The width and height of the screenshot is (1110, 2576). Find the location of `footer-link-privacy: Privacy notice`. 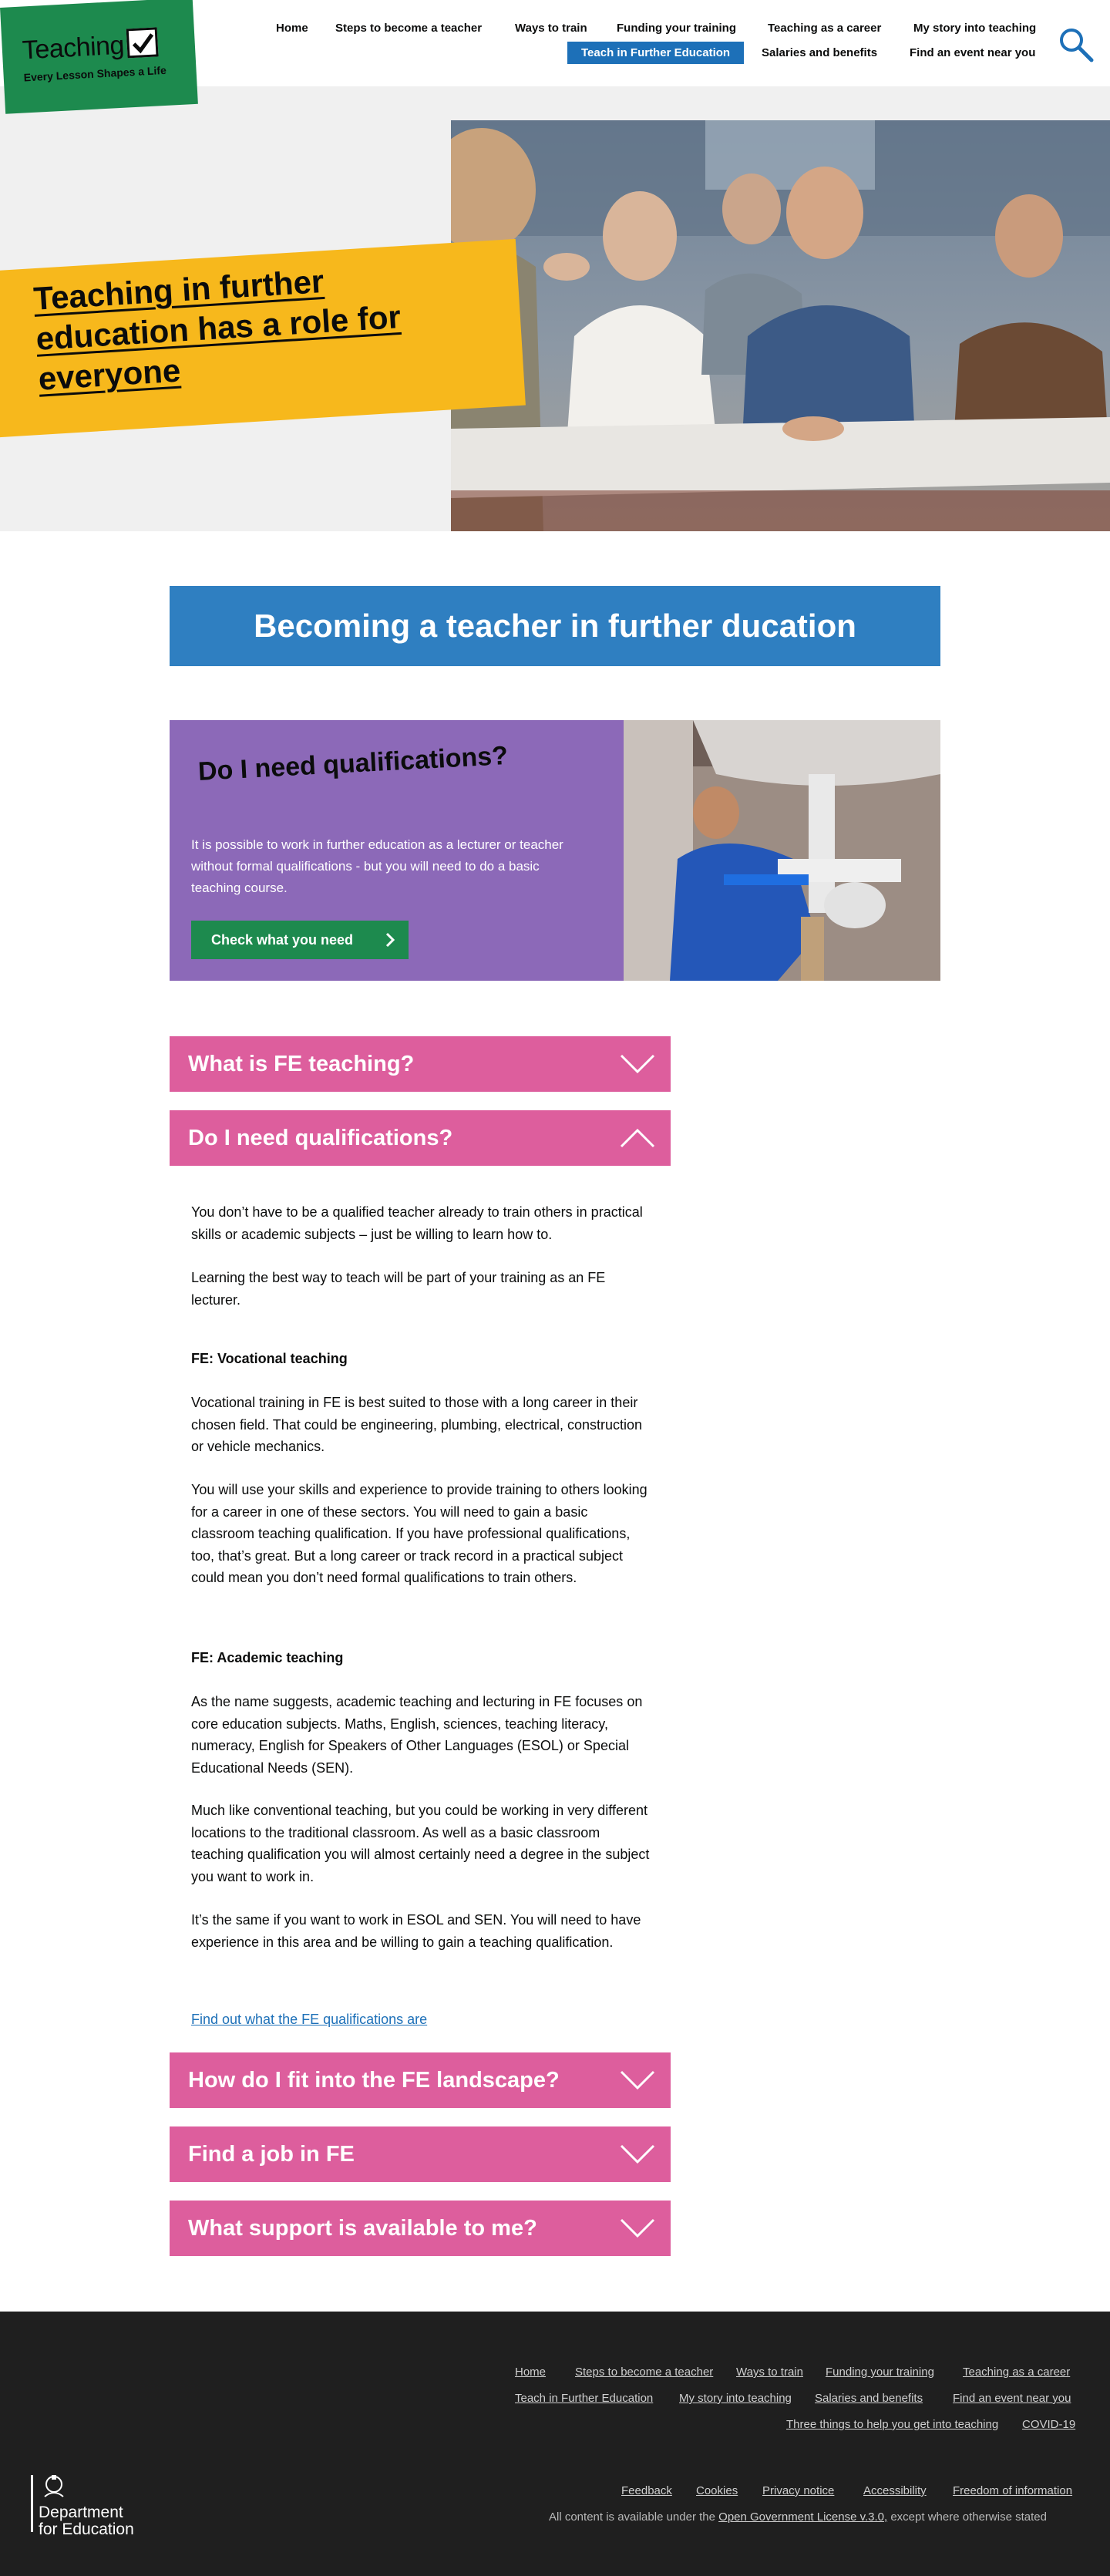

footer-link-privacy: Privacy notice is located at coordinates (798, 2490).